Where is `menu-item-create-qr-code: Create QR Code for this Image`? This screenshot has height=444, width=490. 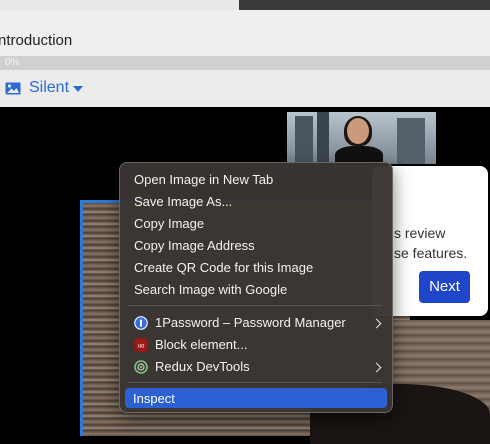
menu-item-create-qr-code: Create QR Code for this Image is located at coordinates (223, 267).